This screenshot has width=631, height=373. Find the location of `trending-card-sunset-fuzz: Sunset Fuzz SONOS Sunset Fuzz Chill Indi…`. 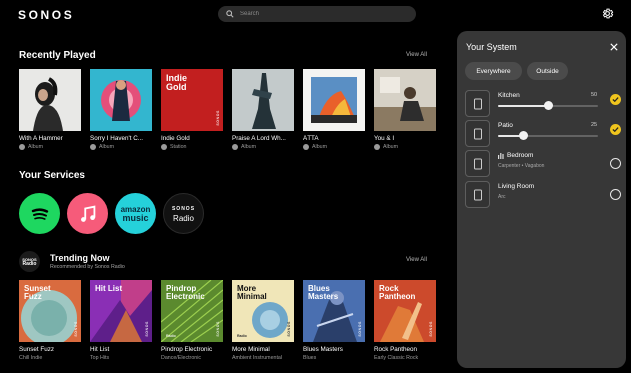

trending-card-sunset-fuzz: Sunset Fuzz SONOS Sunset Fuzz Chill Indi… is located at coordinates (50, 320).